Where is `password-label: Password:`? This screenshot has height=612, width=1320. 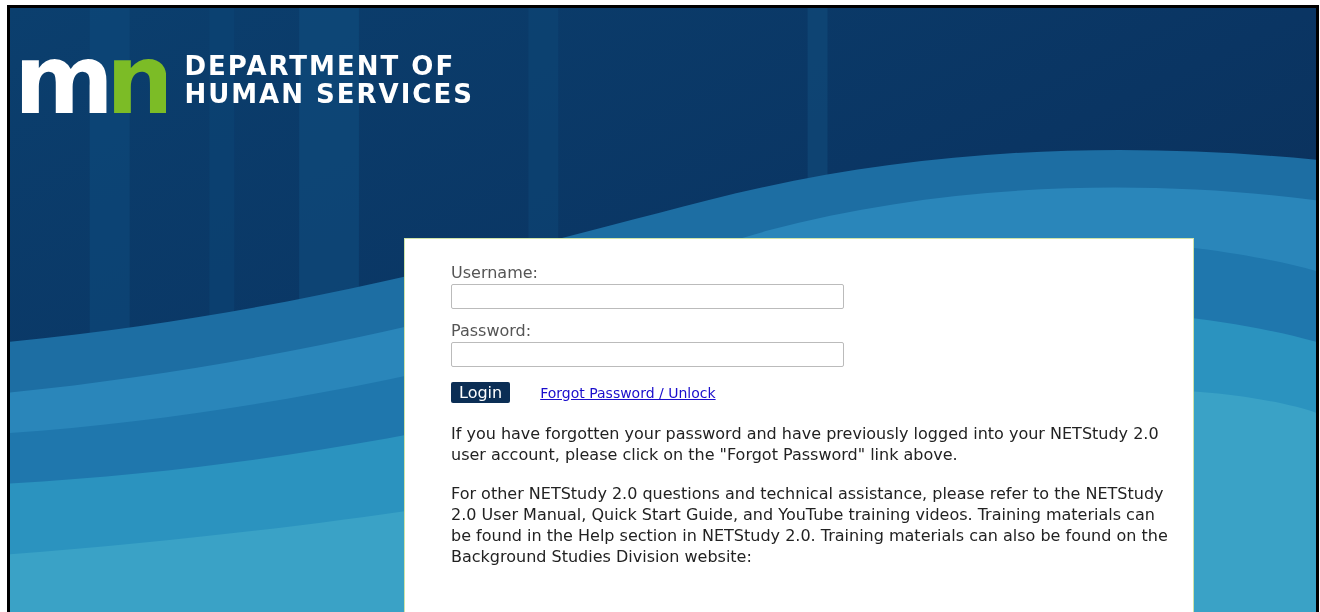 password-label: Password: is located at coordinates (491, 331).